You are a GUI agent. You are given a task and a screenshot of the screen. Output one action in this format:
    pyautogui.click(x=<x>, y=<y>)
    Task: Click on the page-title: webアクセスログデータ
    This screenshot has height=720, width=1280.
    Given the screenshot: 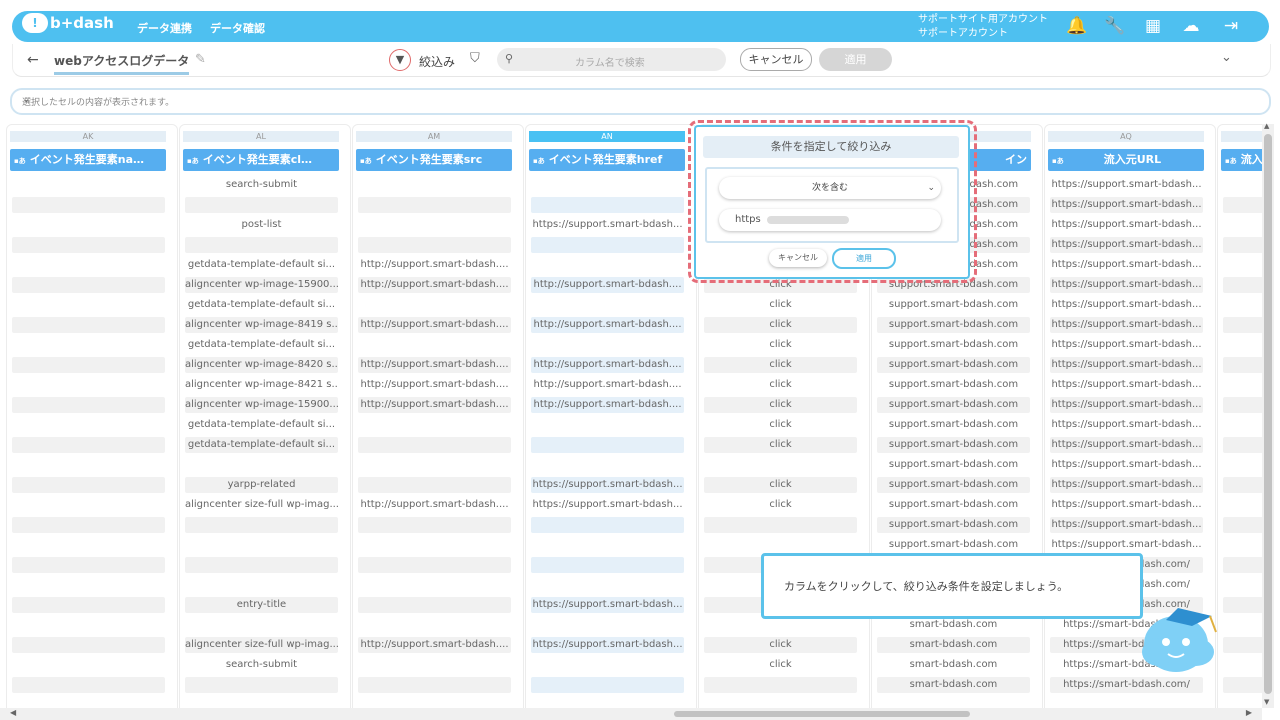 What is the action you would take?
    pyautogui.click(x=122, y=63)
    